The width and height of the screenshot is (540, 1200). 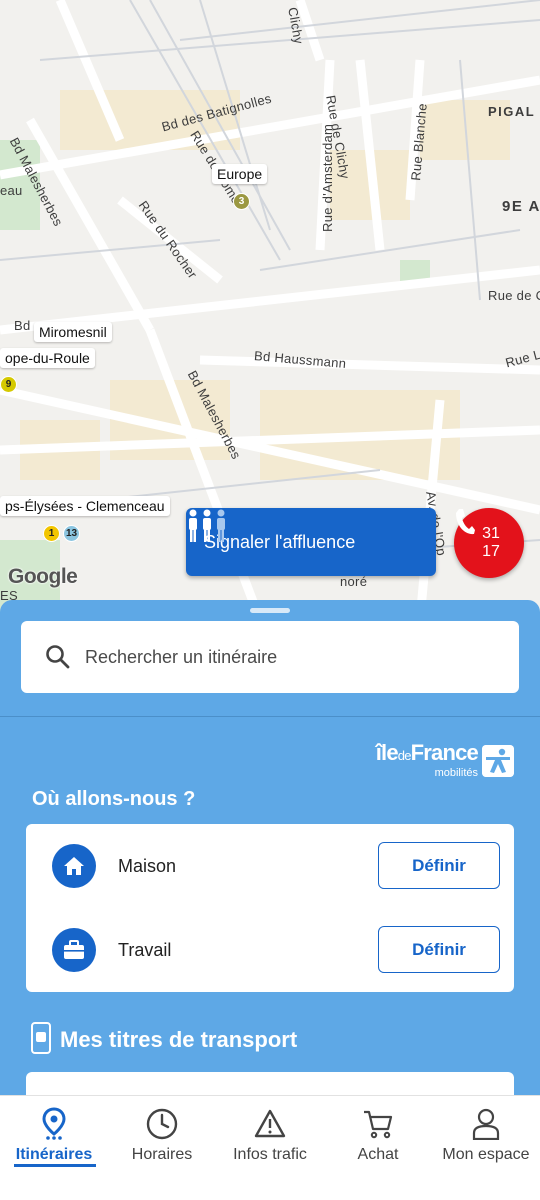 I want to click on street-label: noré, so click(x=354, y=581).